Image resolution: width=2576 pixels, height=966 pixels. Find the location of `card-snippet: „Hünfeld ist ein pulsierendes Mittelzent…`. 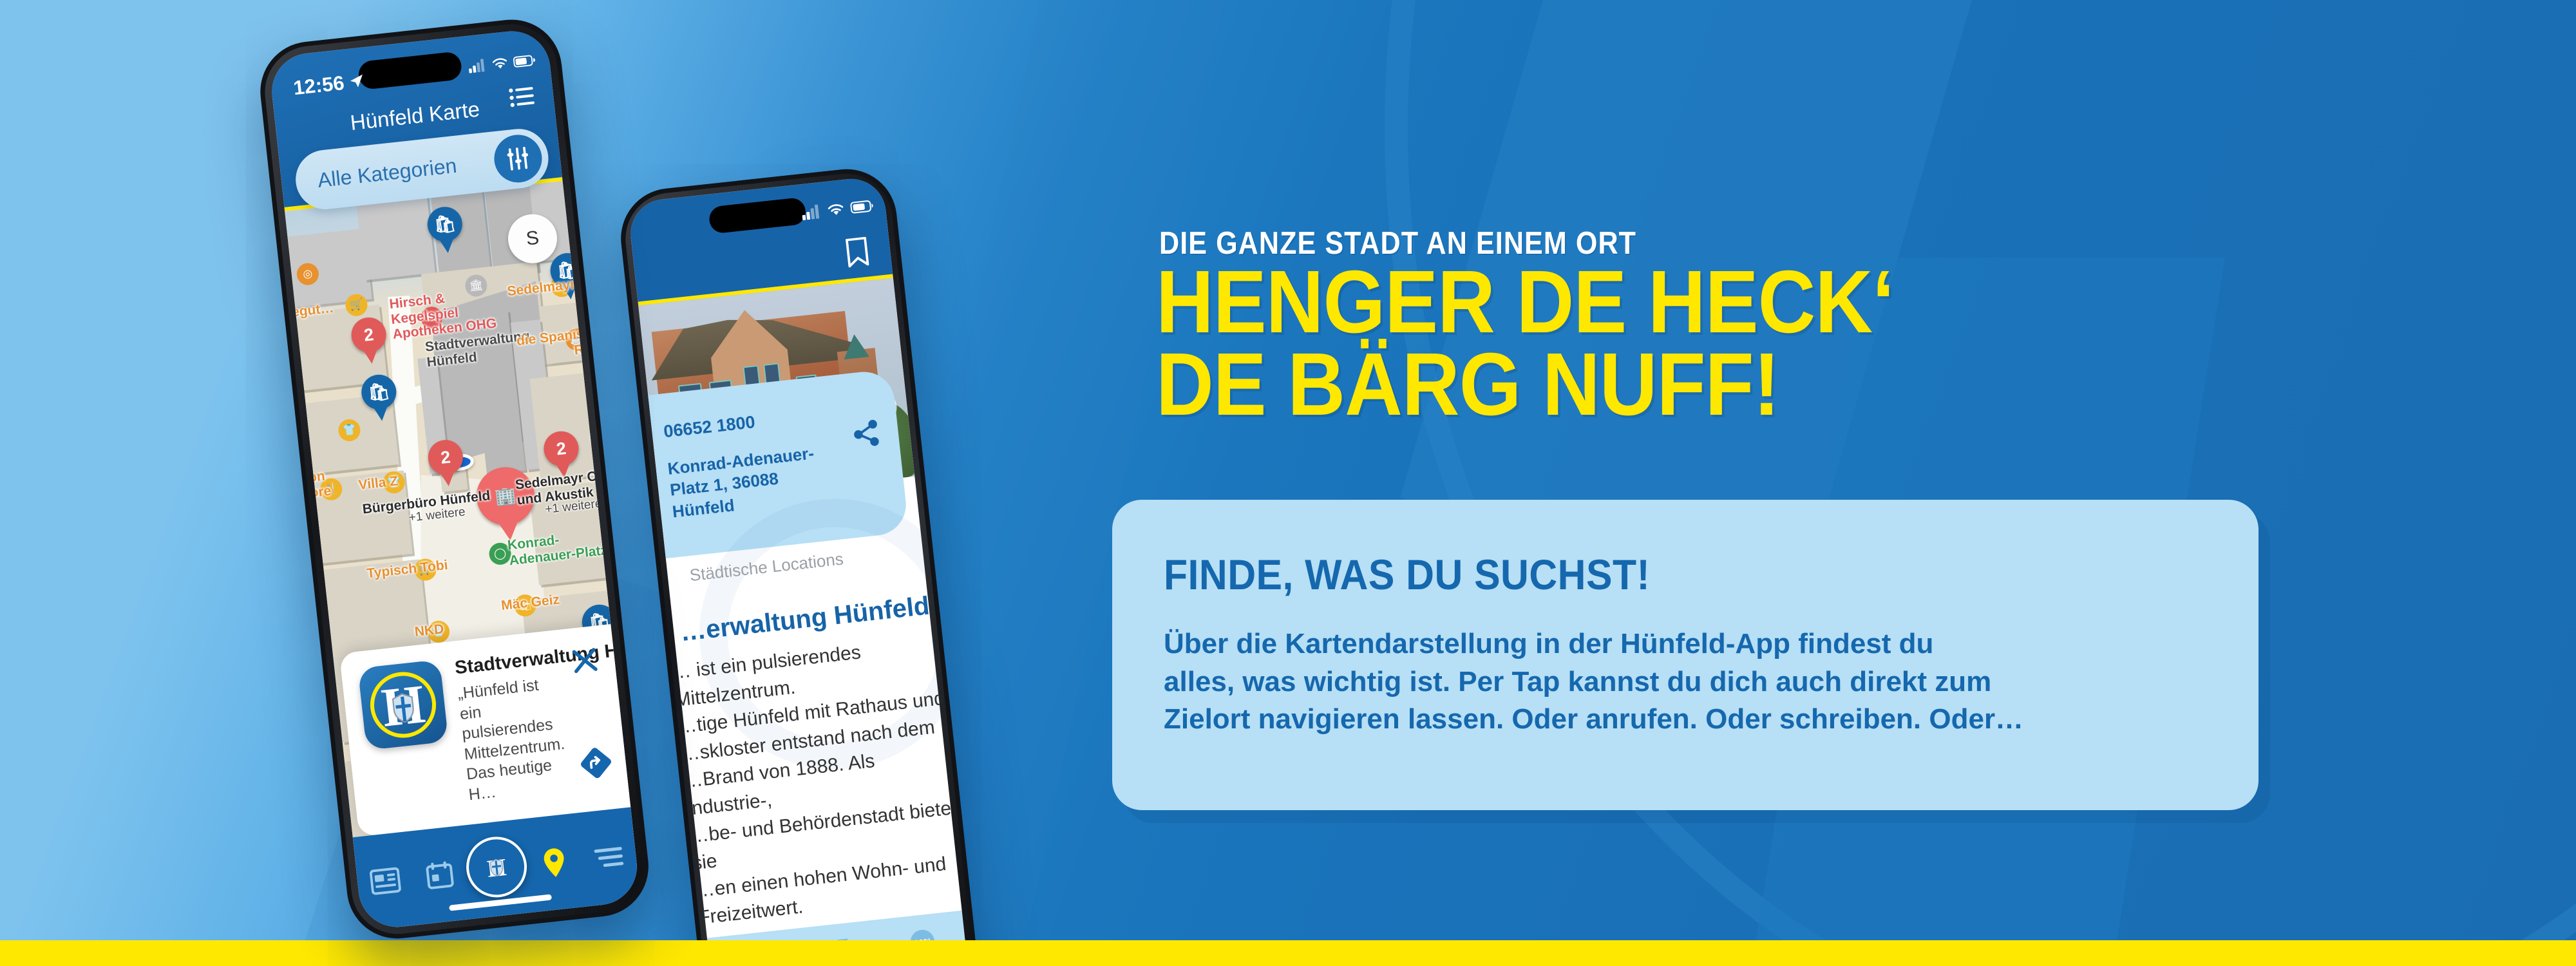

card-snippet: „Hünfeld ist ein pulsierendes Mittelzent… is located at coordinates (512, 740).